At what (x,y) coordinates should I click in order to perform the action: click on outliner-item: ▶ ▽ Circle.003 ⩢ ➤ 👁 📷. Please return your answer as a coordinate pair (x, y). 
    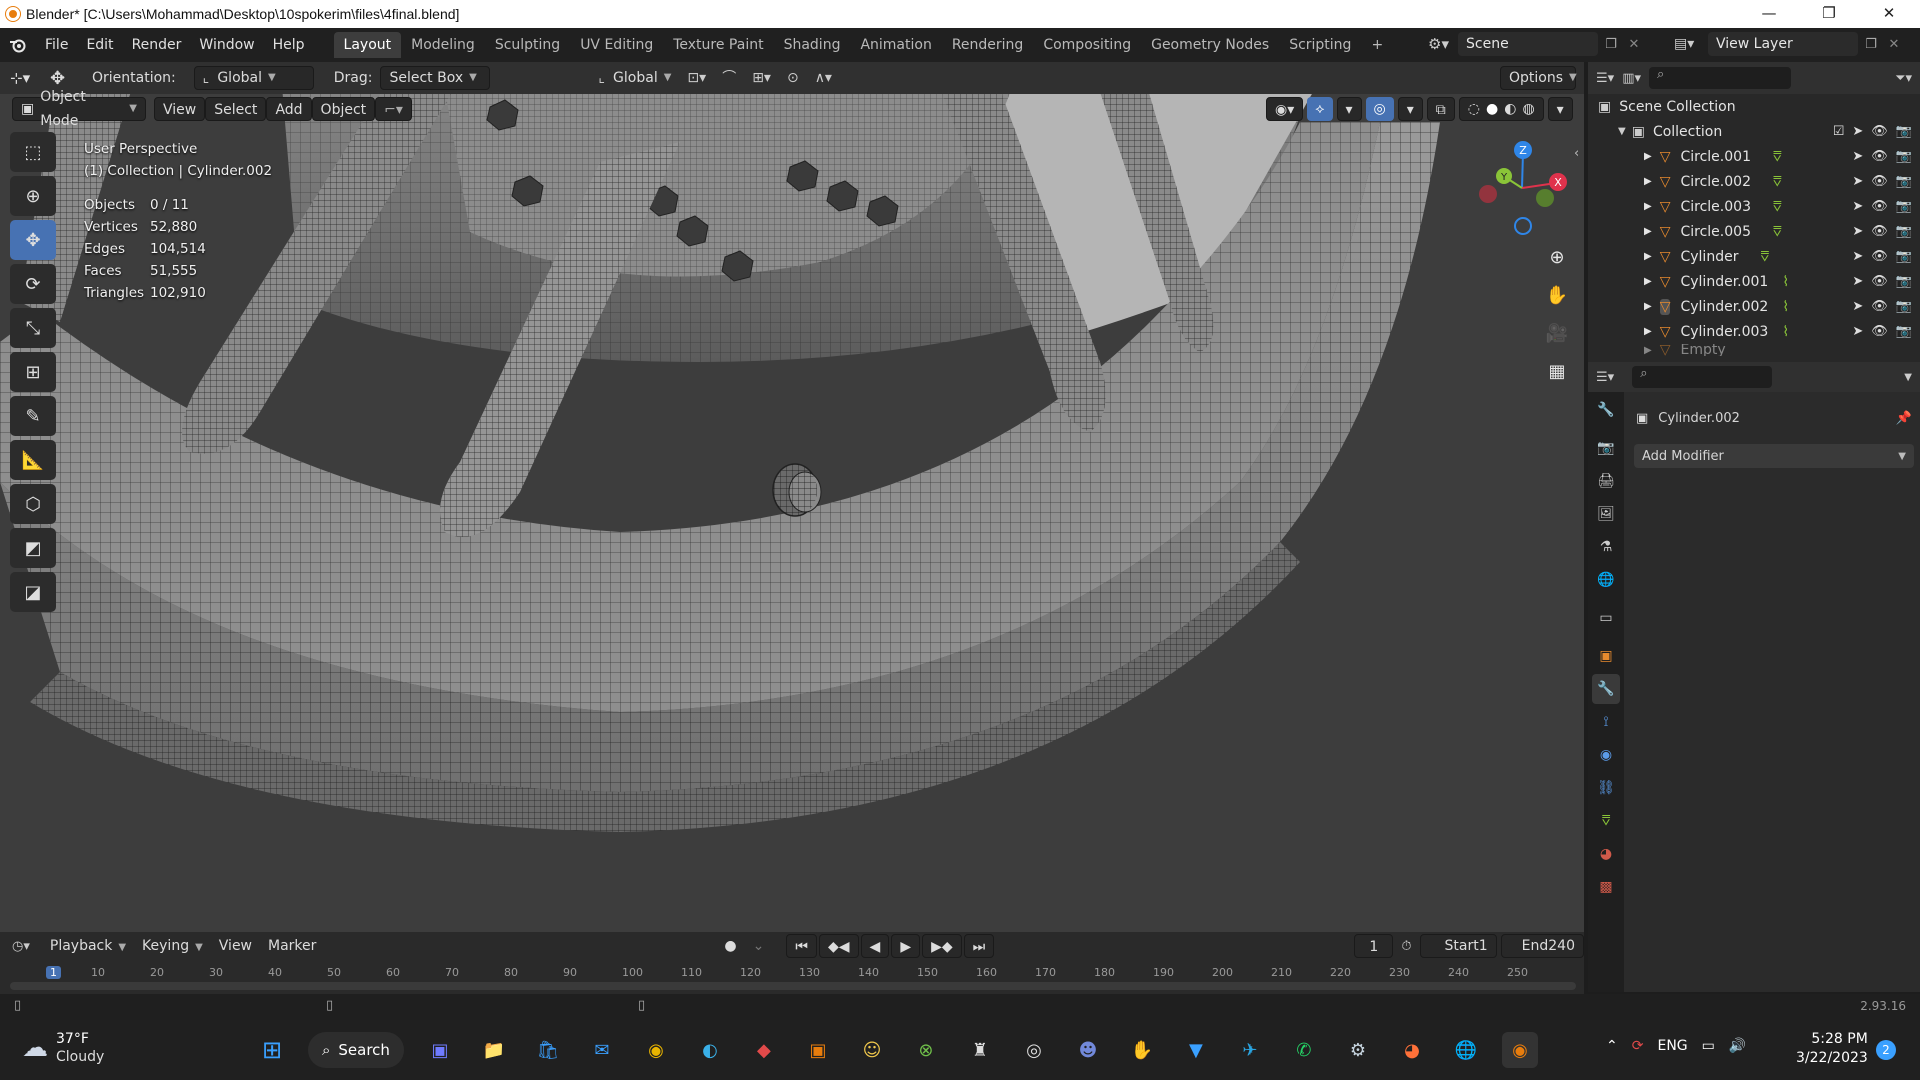
    Looking at the image, I should click on (1754, 206).